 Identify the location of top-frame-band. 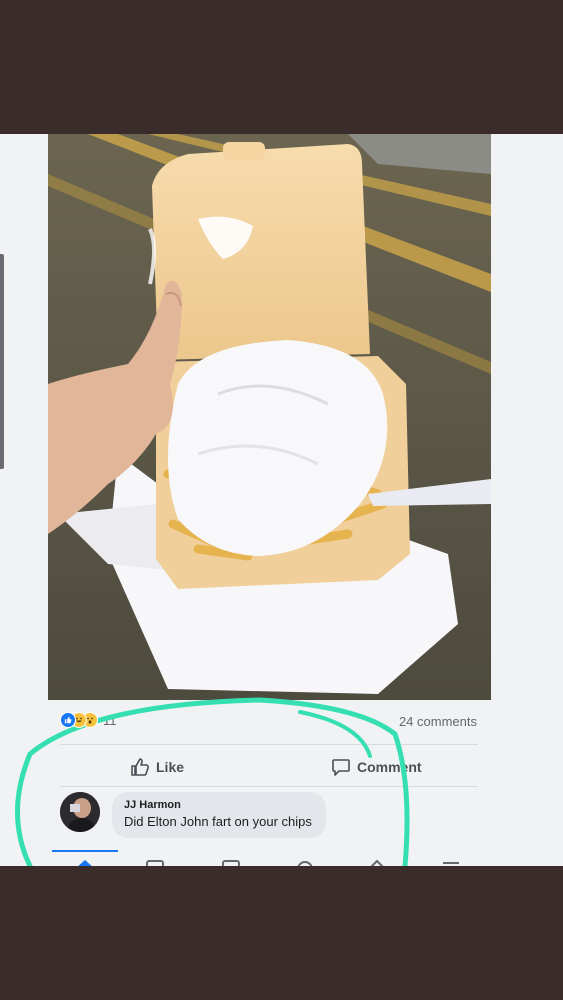
(281, 67).